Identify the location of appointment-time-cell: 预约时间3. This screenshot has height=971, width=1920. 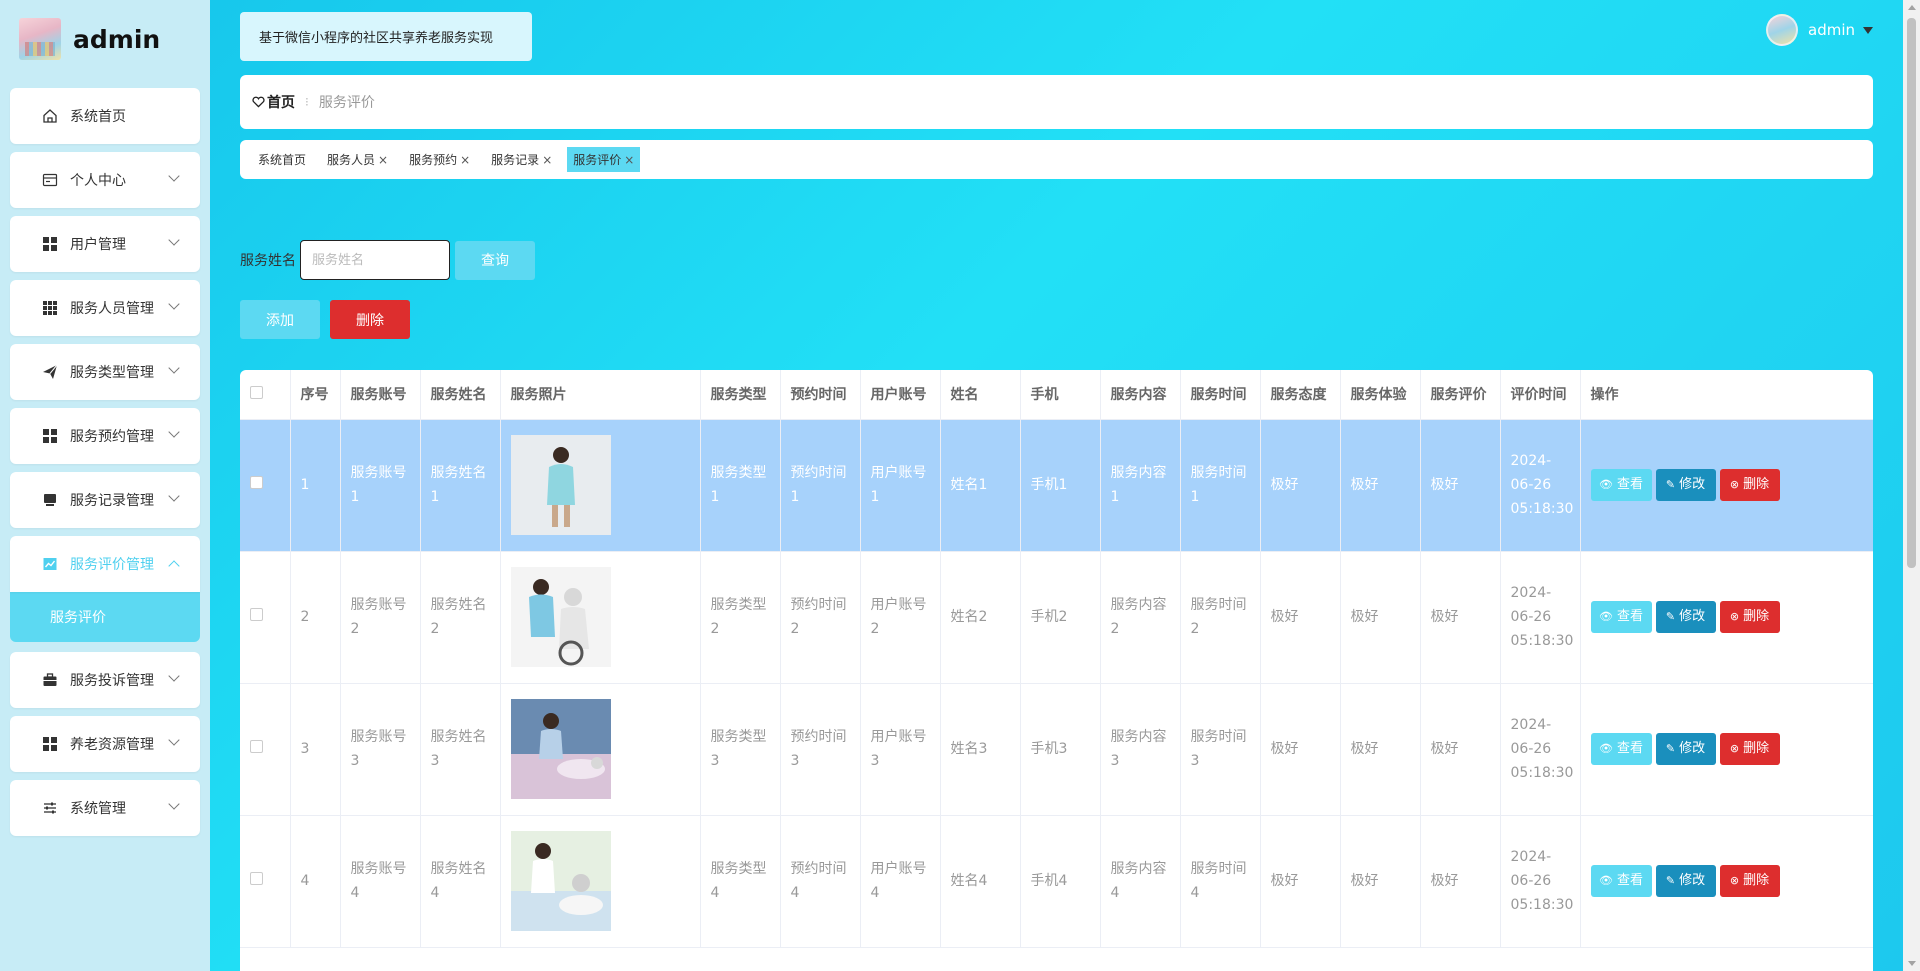
(820, 749).